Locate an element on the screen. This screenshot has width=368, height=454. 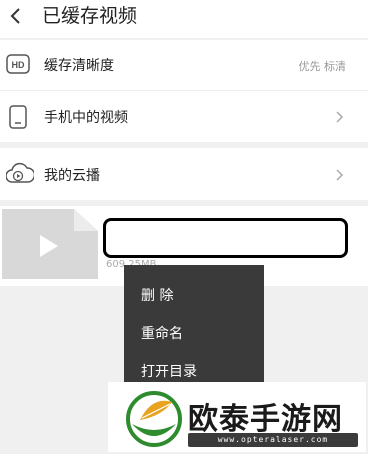
watermark-text: 欧泰手游网 is located at coordinates (265, 419).